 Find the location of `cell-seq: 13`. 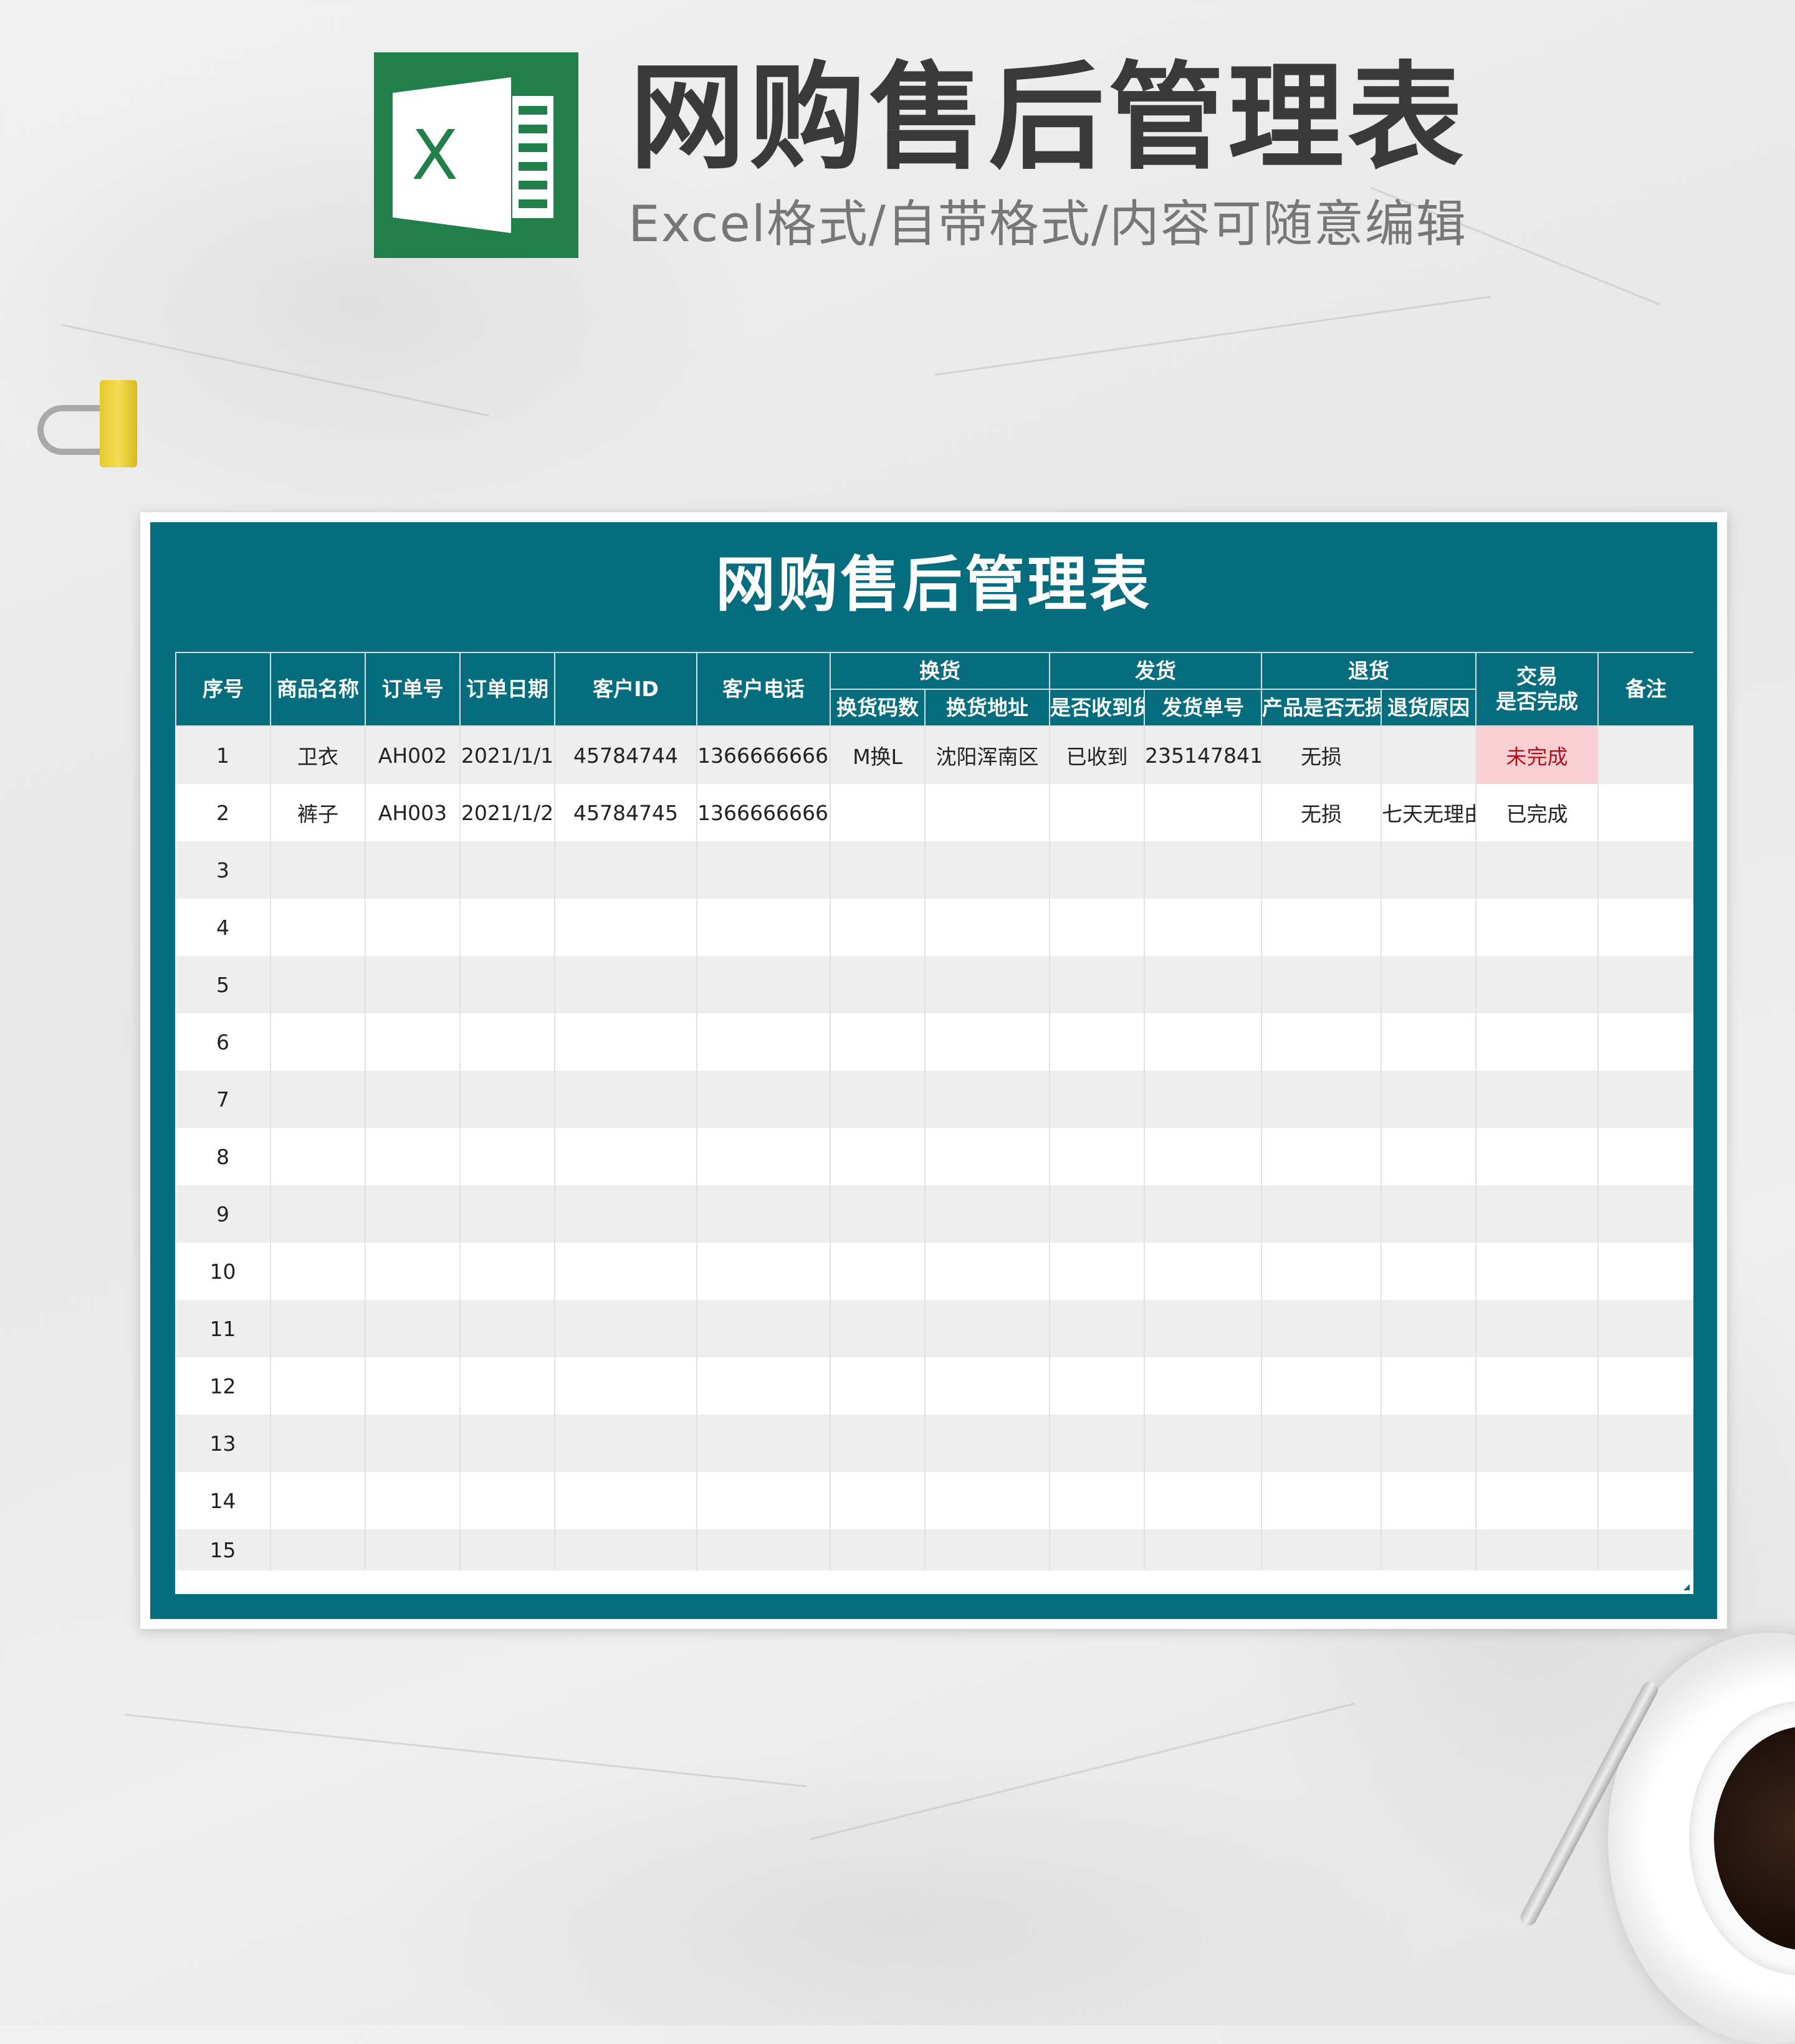

cell-seq: 13 is located at coordinates (223, 1443).